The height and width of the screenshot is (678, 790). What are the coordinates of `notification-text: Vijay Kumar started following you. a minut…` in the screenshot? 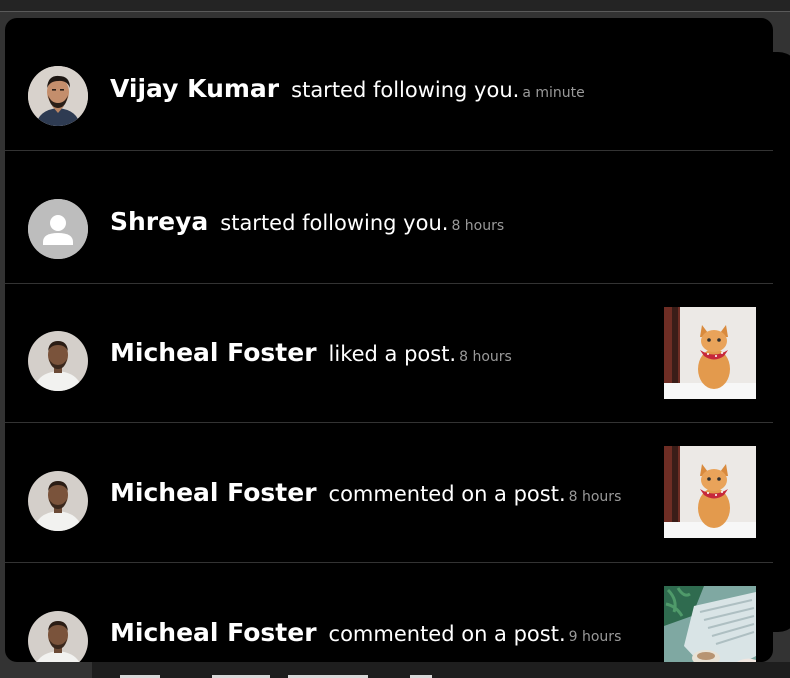 It's located at (347, 88).